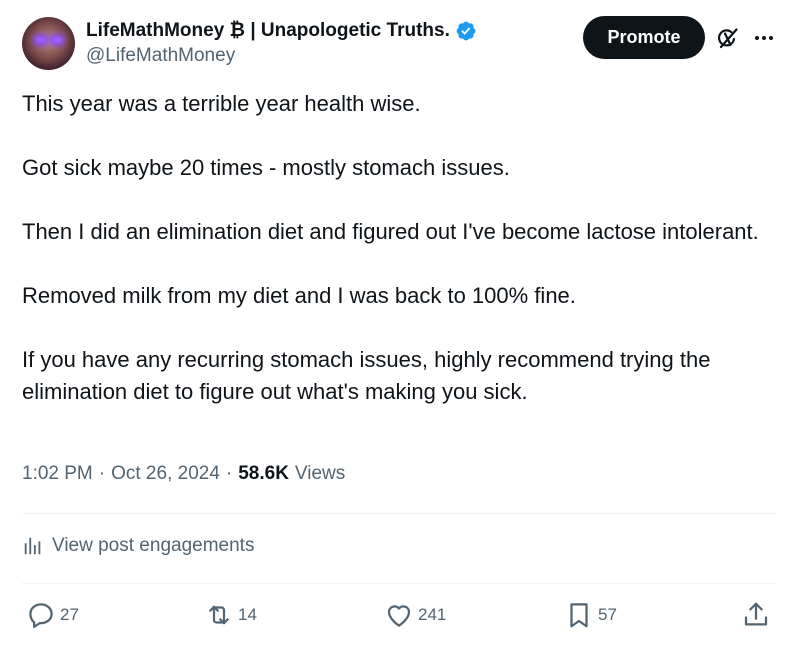 Image resolution: width=798 pixels, height=646 pixels. Describe the element at coordinates (263, 473) in the screenshot. I see `views-count: 58.6K` at that location.